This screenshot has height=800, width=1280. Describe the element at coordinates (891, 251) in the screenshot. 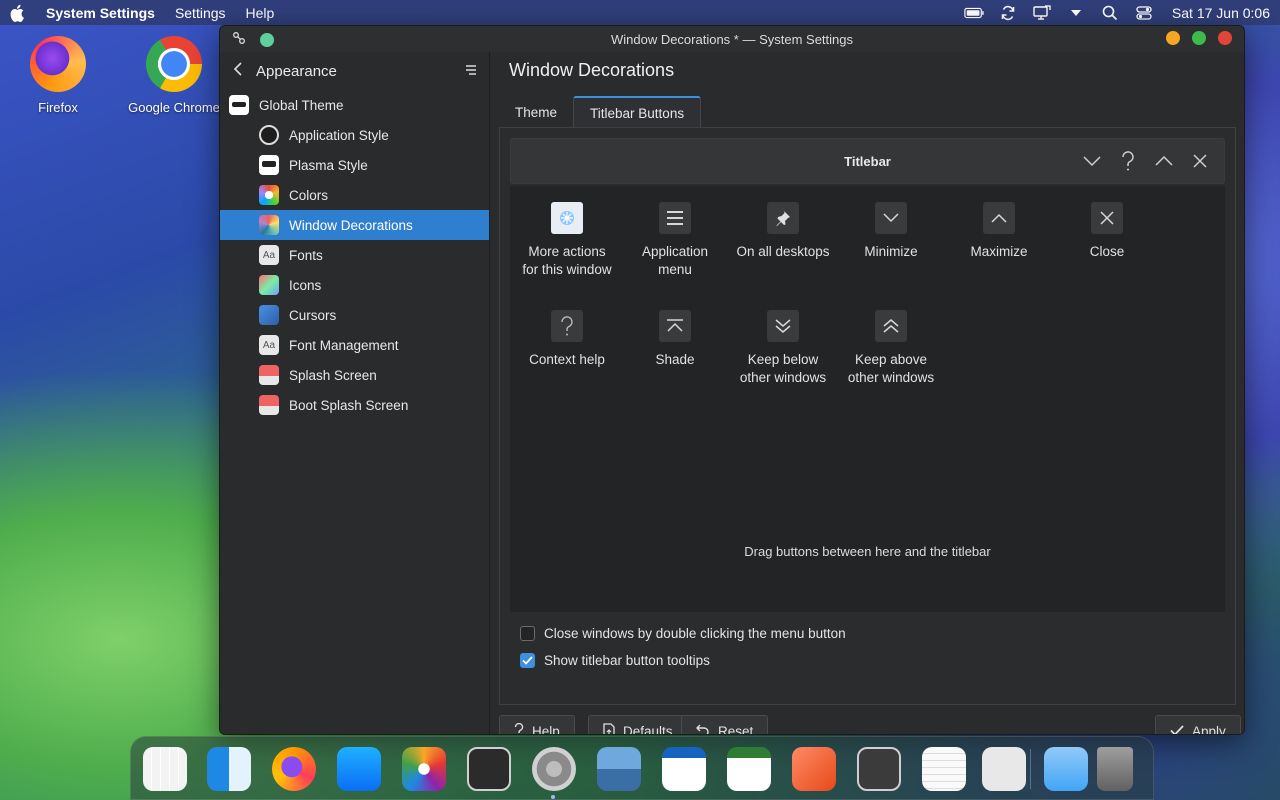

I see `button-label: Minimize` at that location.